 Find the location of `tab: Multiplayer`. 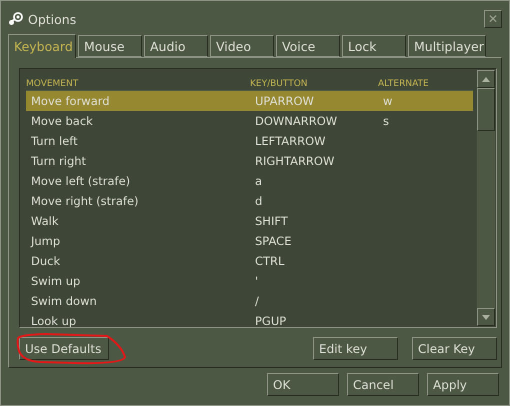

tab: Multiplayer is located at coordinates (447, 46).